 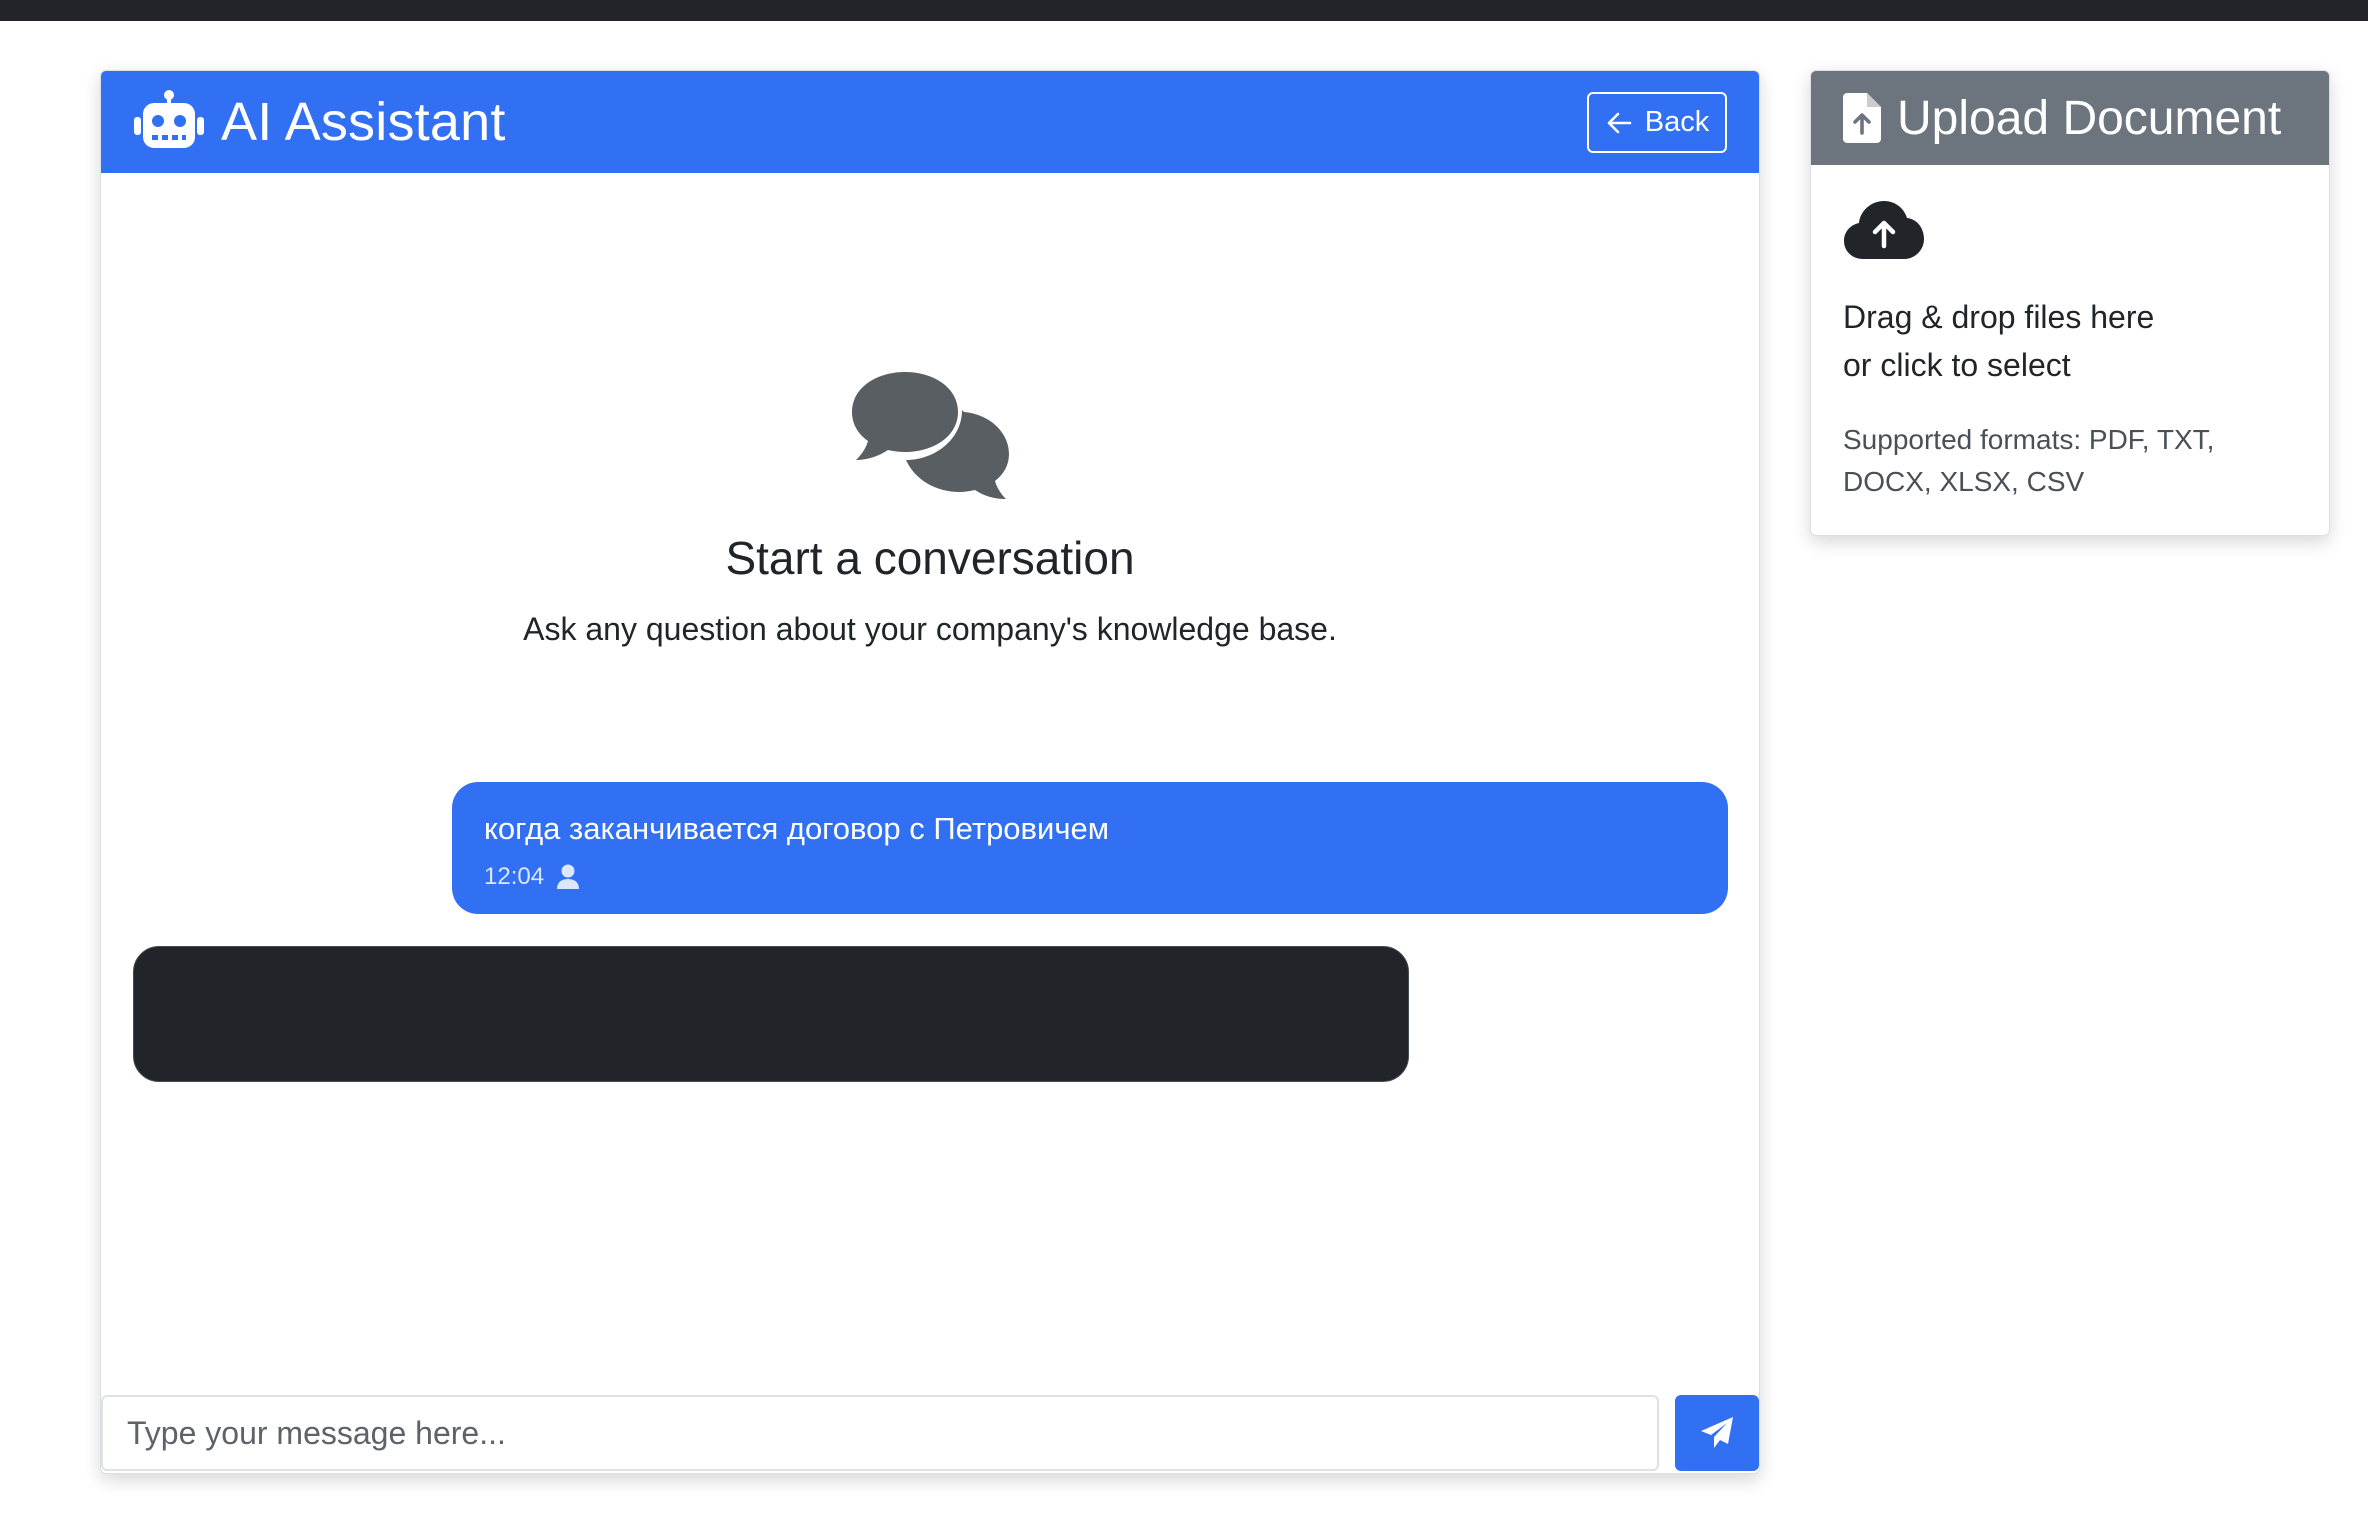 What do you see at coordinates (2029, 439) in the screenshot?
I see `supported-formats-line-1: Supported formats: PDF, TXT,` at bounding box center [2029, 439].